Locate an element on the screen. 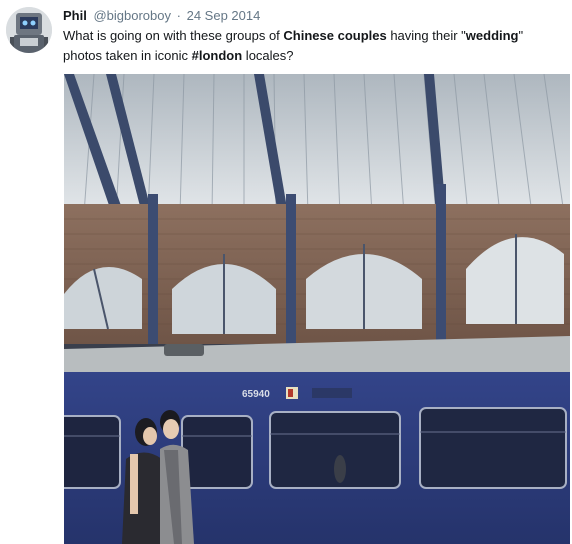  author-handle: @bigboroboy is located at coordinates (132, 15).